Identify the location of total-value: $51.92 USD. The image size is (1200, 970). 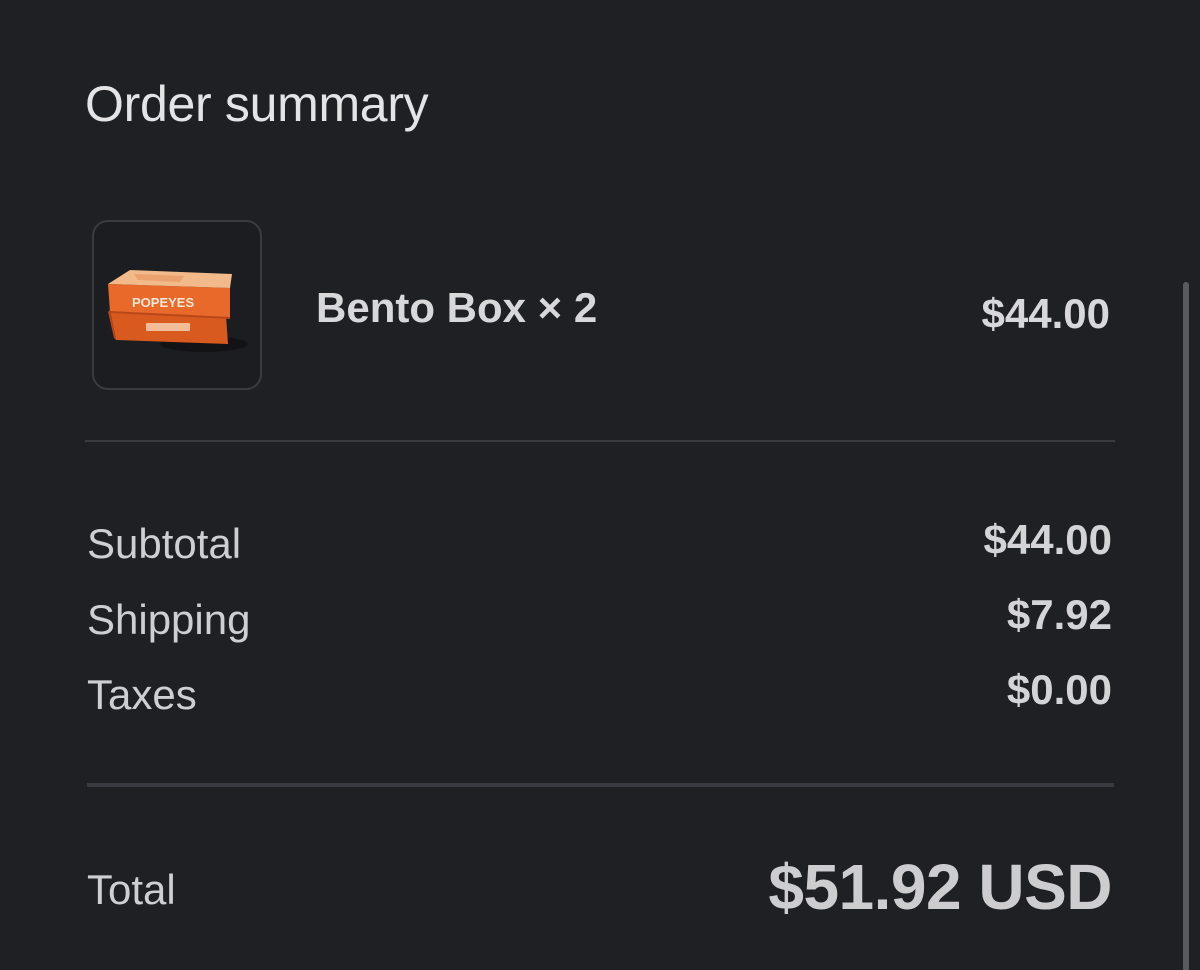
(940, 887).